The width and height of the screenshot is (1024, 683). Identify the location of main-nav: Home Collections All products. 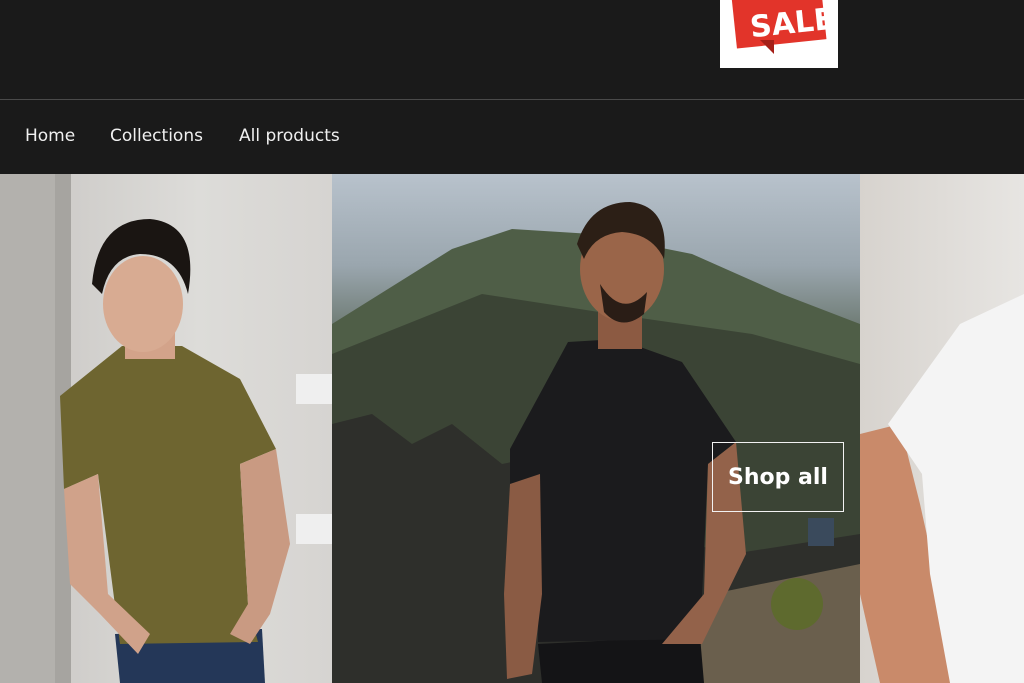
(512, 137).